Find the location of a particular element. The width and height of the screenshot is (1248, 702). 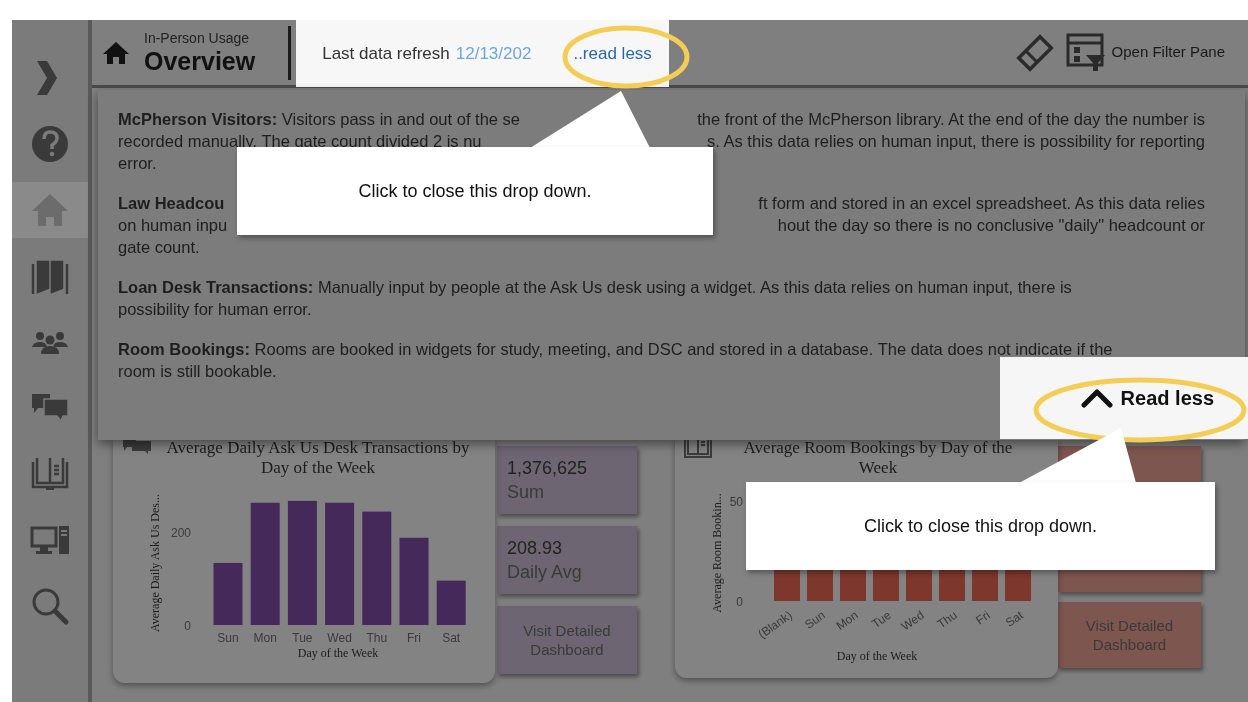

stat-label: Sum is located at coordinates (526, 492).